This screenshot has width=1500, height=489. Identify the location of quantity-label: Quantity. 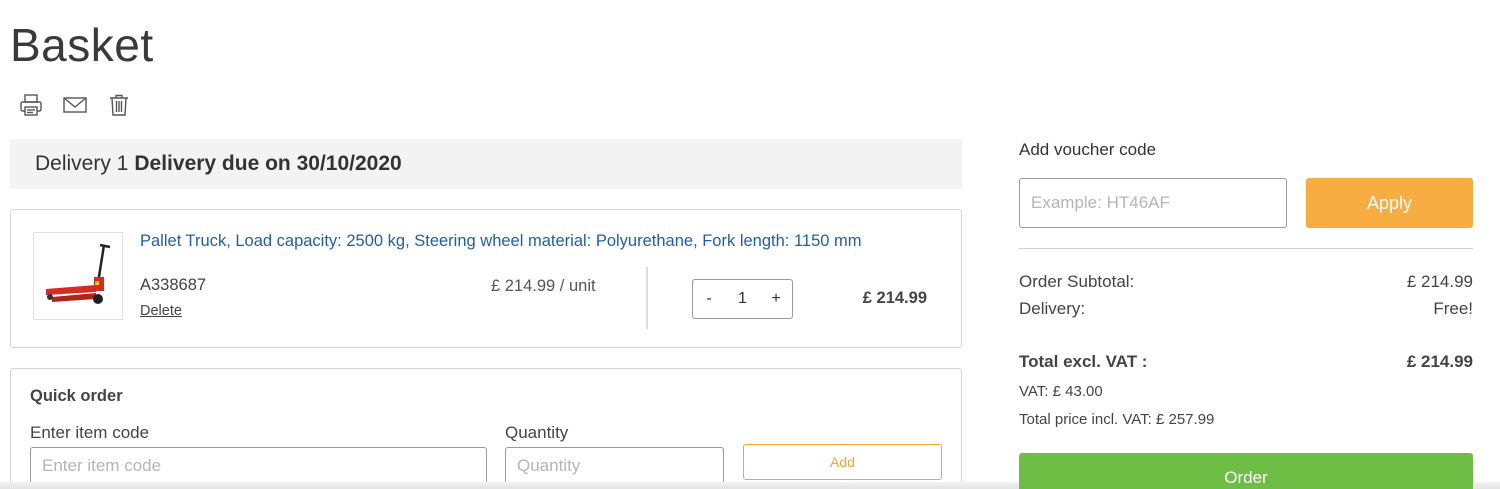
(537, 432).